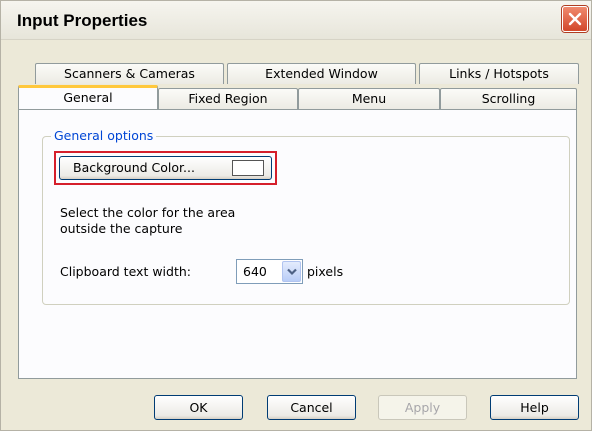 Image resolution: width=592 pixels, height=431 pixels. Describe the element at coordinates (125, 271) in the screenshot. I see `clipboard-width-label: Clipboard text width:` at that location.